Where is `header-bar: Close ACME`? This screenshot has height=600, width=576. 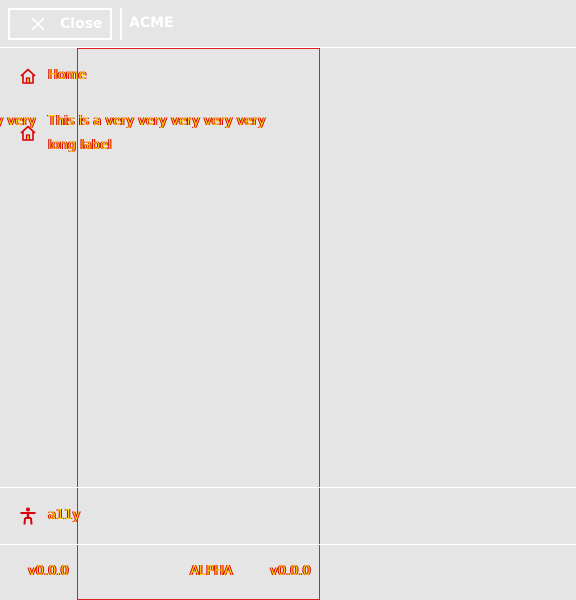
header-bar: Close ACME is located at coordinates (288, 24).